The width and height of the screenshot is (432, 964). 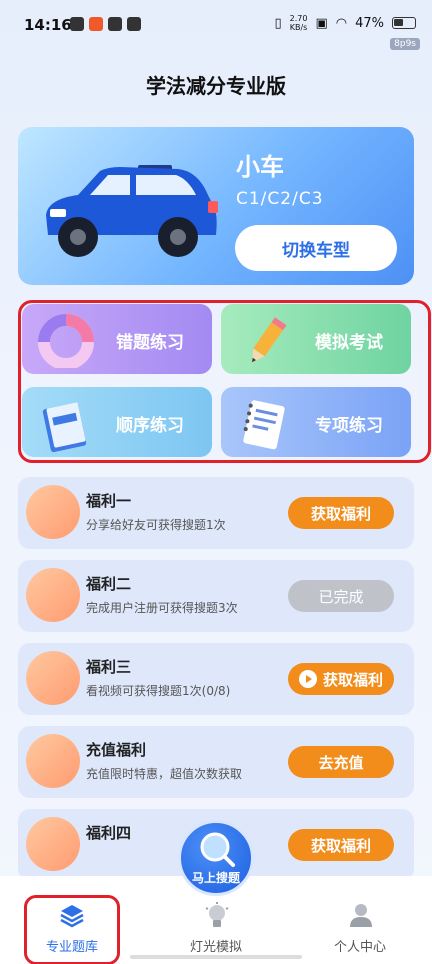 I want to click on corner-tag: 8p9s, so click(x=405, y=44).